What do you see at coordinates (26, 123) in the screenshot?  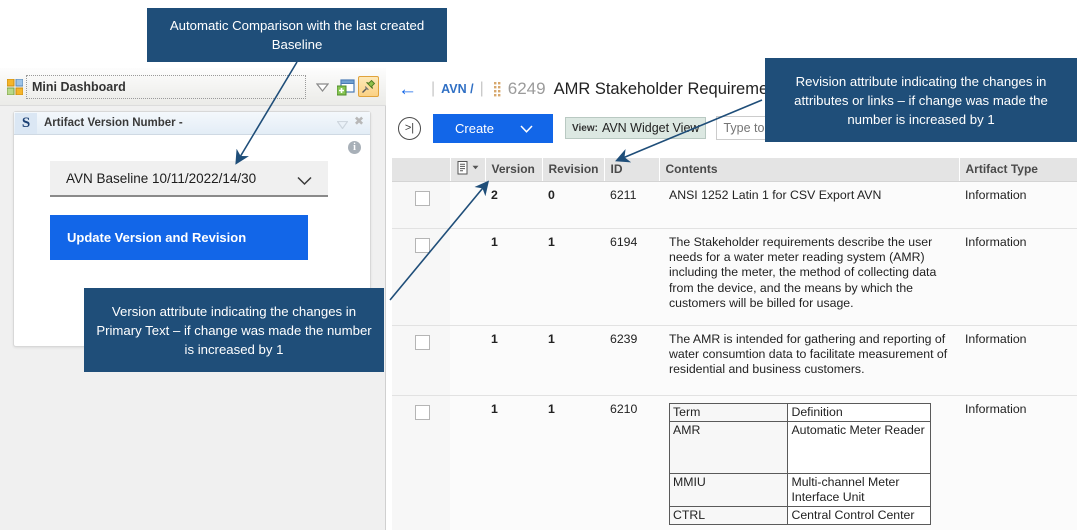 I see `widget-brand-icon: S` at bounding box center [26, 123].